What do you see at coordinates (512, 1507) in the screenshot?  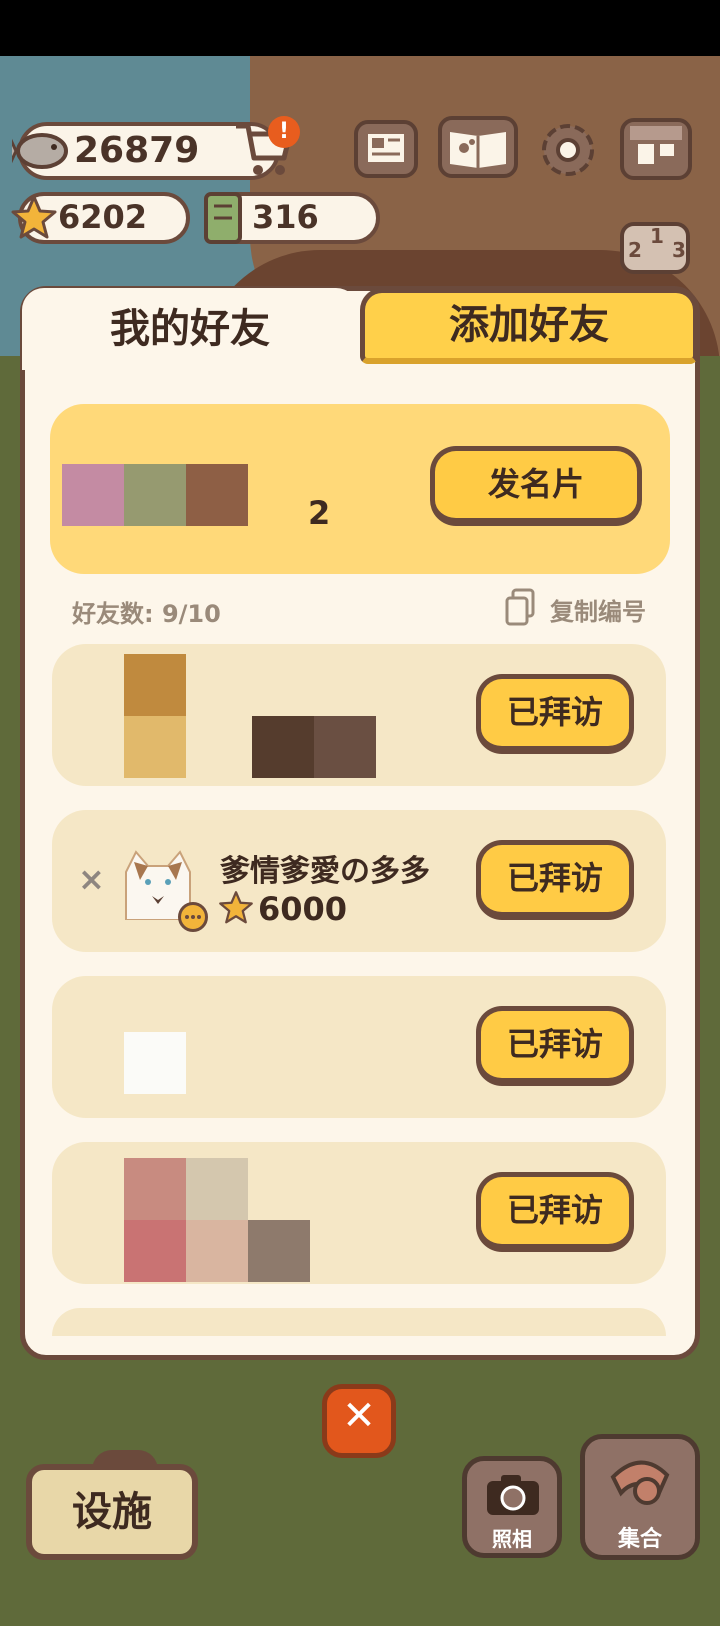 I see `camera-button: 照相` at bounding box center [512, 1507].